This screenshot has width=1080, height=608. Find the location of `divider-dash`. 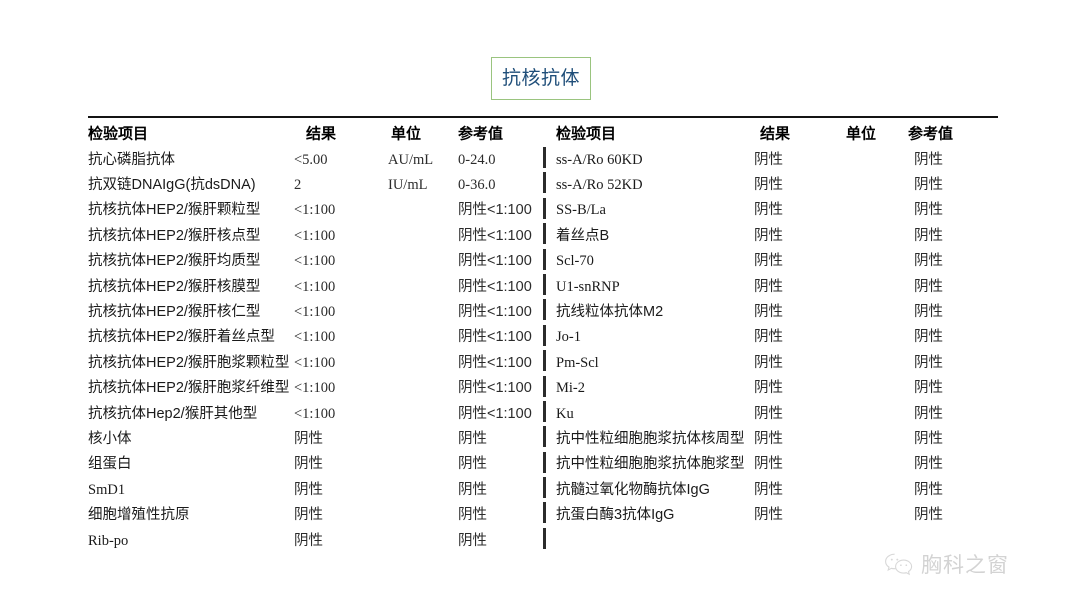

divider-dash is located at coordinates (544, 538).